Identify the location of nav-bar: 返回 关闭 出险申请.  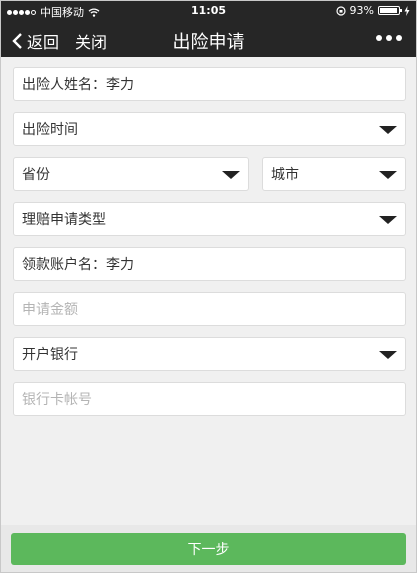
(208, 39).